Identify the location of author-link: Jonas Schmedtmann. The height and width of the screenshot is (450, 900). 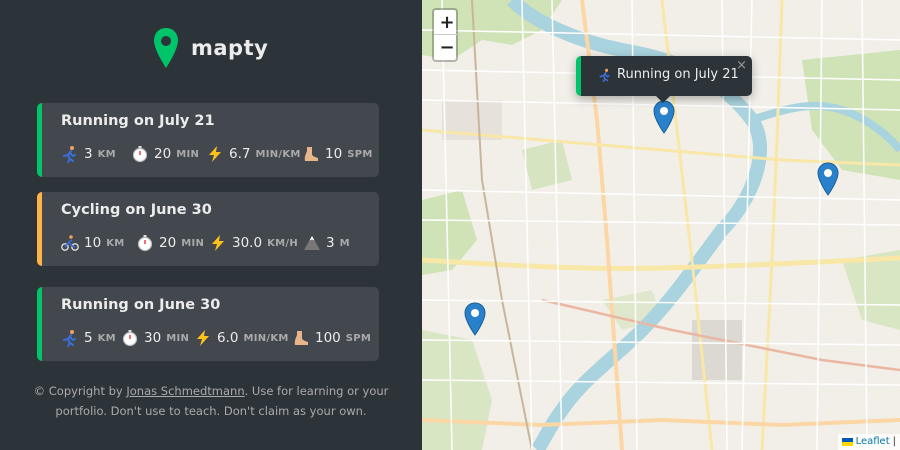
(185, 391).